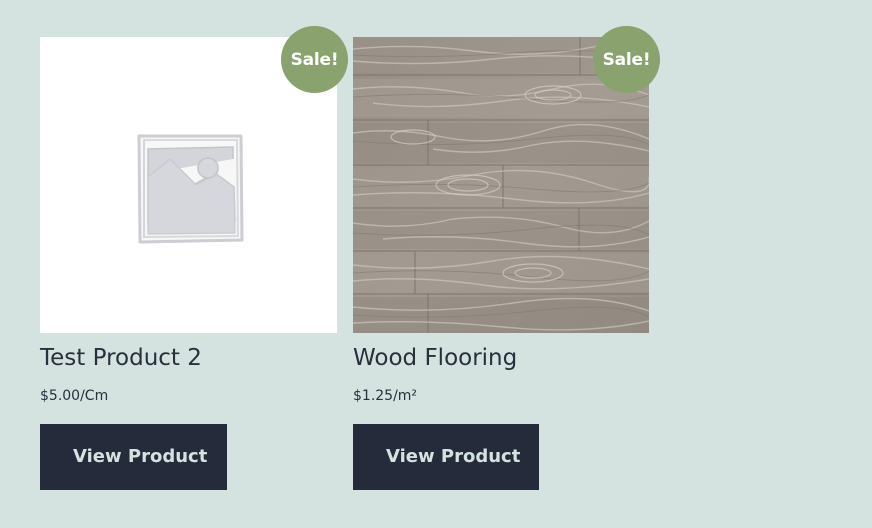 This screenshot has height=528, width=872. Describe the element at coordinates (121, 358) in the screenshot. I see `product-title: Test Product 2` at that location.